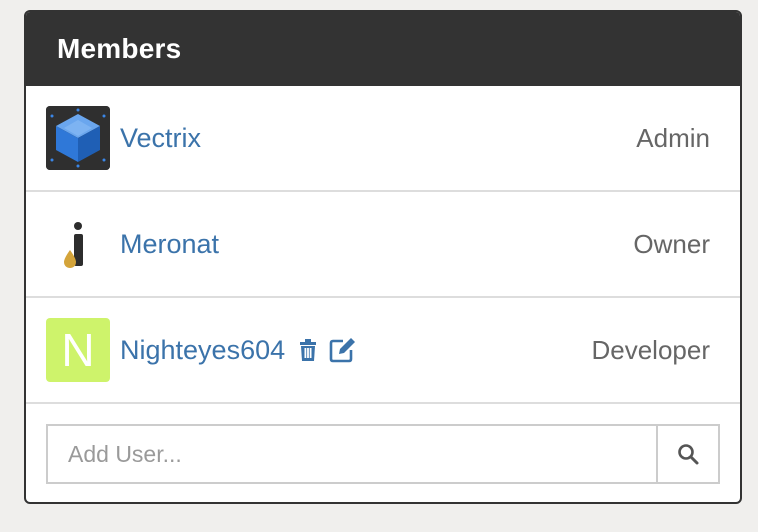  Describe the element at coordinates (671, 243) in the screenshot. I see `member-role: Owner` at that location.